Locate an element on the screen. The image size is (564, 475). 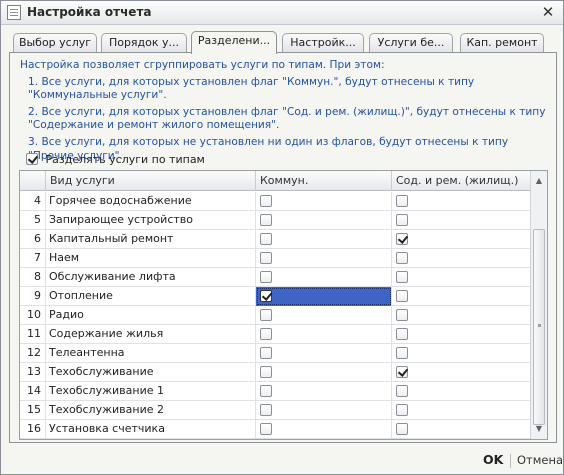
grid-header: Вид услуги Коммун. Сод. и рем. (жилищ.) is located at coordinates (275, 181).